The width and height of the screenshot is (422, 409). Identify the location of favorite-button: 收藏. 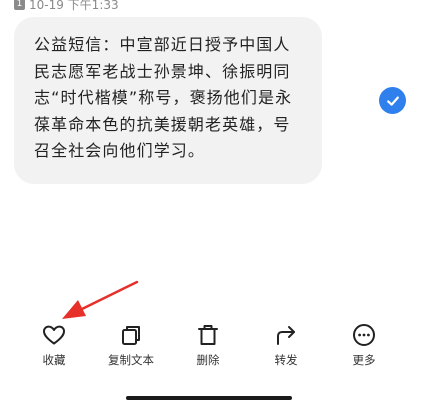
(54, 346).